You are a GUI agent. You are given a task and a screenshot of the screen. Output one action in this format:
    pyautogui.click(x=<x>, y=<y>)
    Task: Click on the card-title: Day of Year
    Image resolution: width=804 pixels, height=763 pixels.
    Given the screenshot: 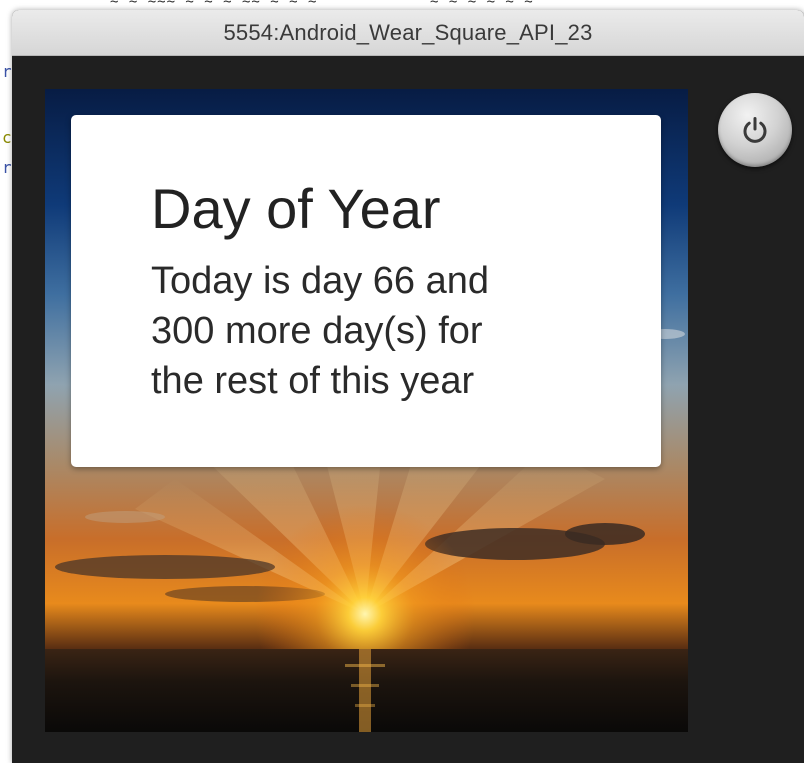 What is the action you would take?
    pyautogui.click(x=296, y=208)
    